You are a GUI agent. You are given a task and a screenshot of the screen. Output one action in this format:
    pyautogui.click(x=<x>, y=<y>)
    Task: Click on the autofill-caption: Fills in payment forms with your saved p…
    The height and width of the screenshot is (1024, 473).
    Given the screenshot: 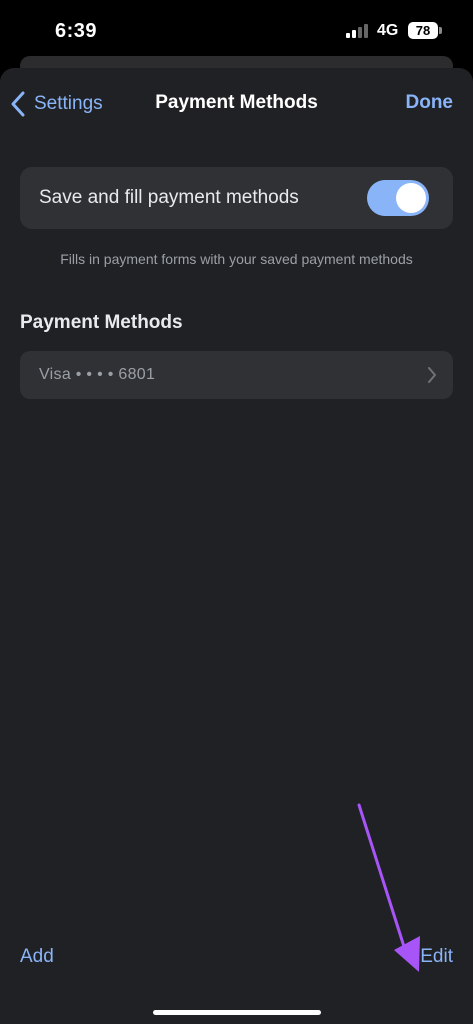 What is the action you would take?
    pyautogui.click(x=236, y=259)
    